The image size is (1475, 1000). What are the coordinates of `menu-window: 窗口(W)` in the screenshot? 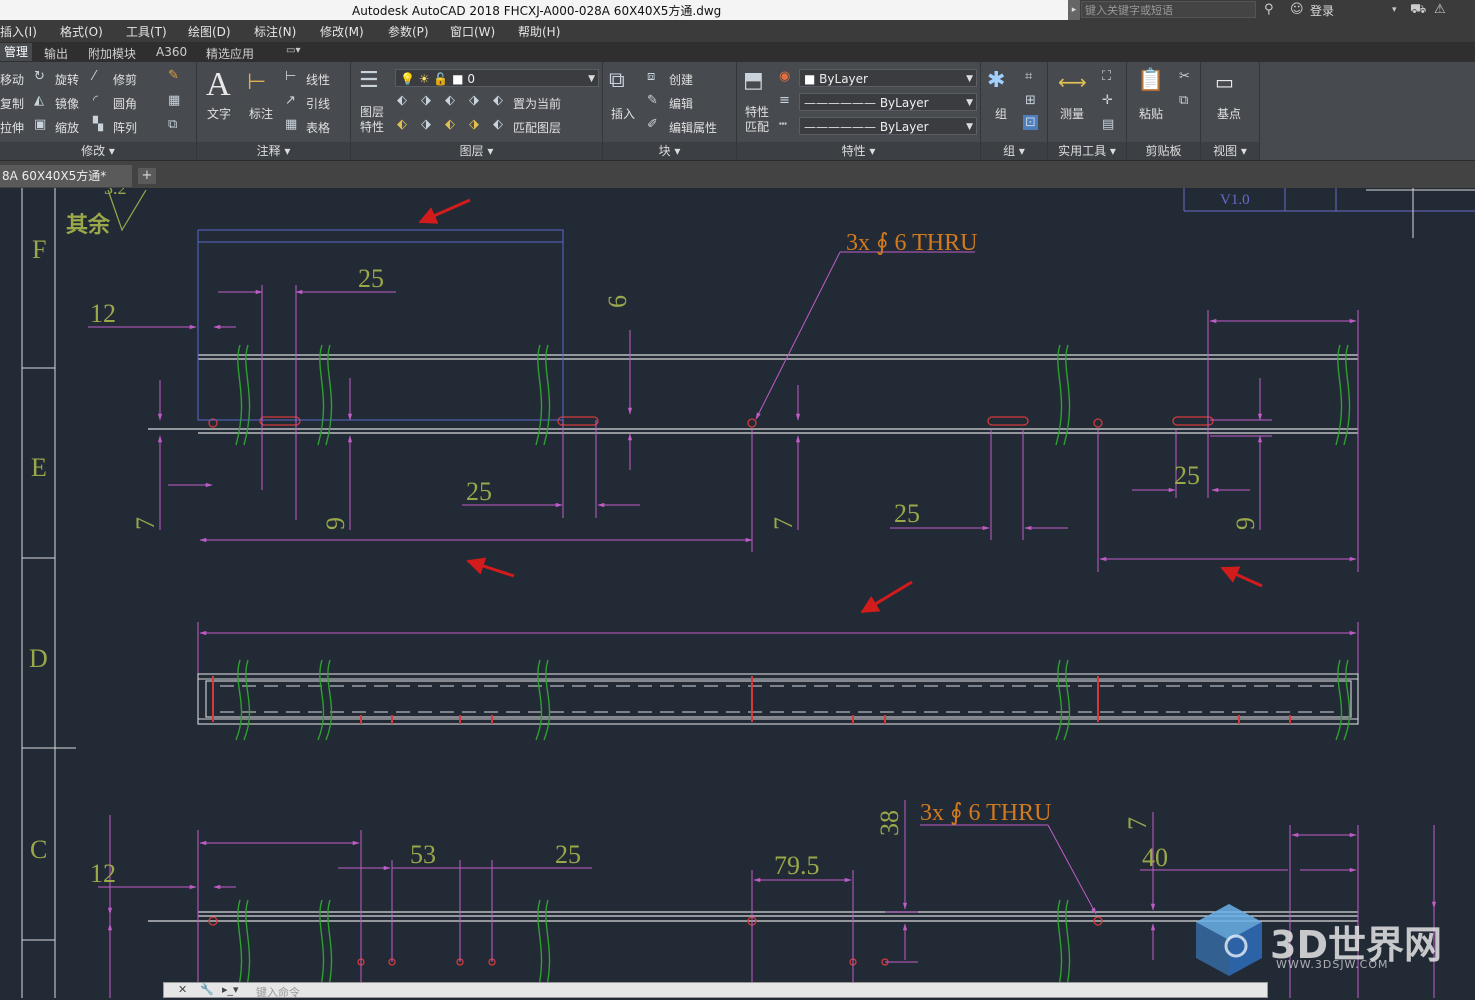 It's located at (472, 31).